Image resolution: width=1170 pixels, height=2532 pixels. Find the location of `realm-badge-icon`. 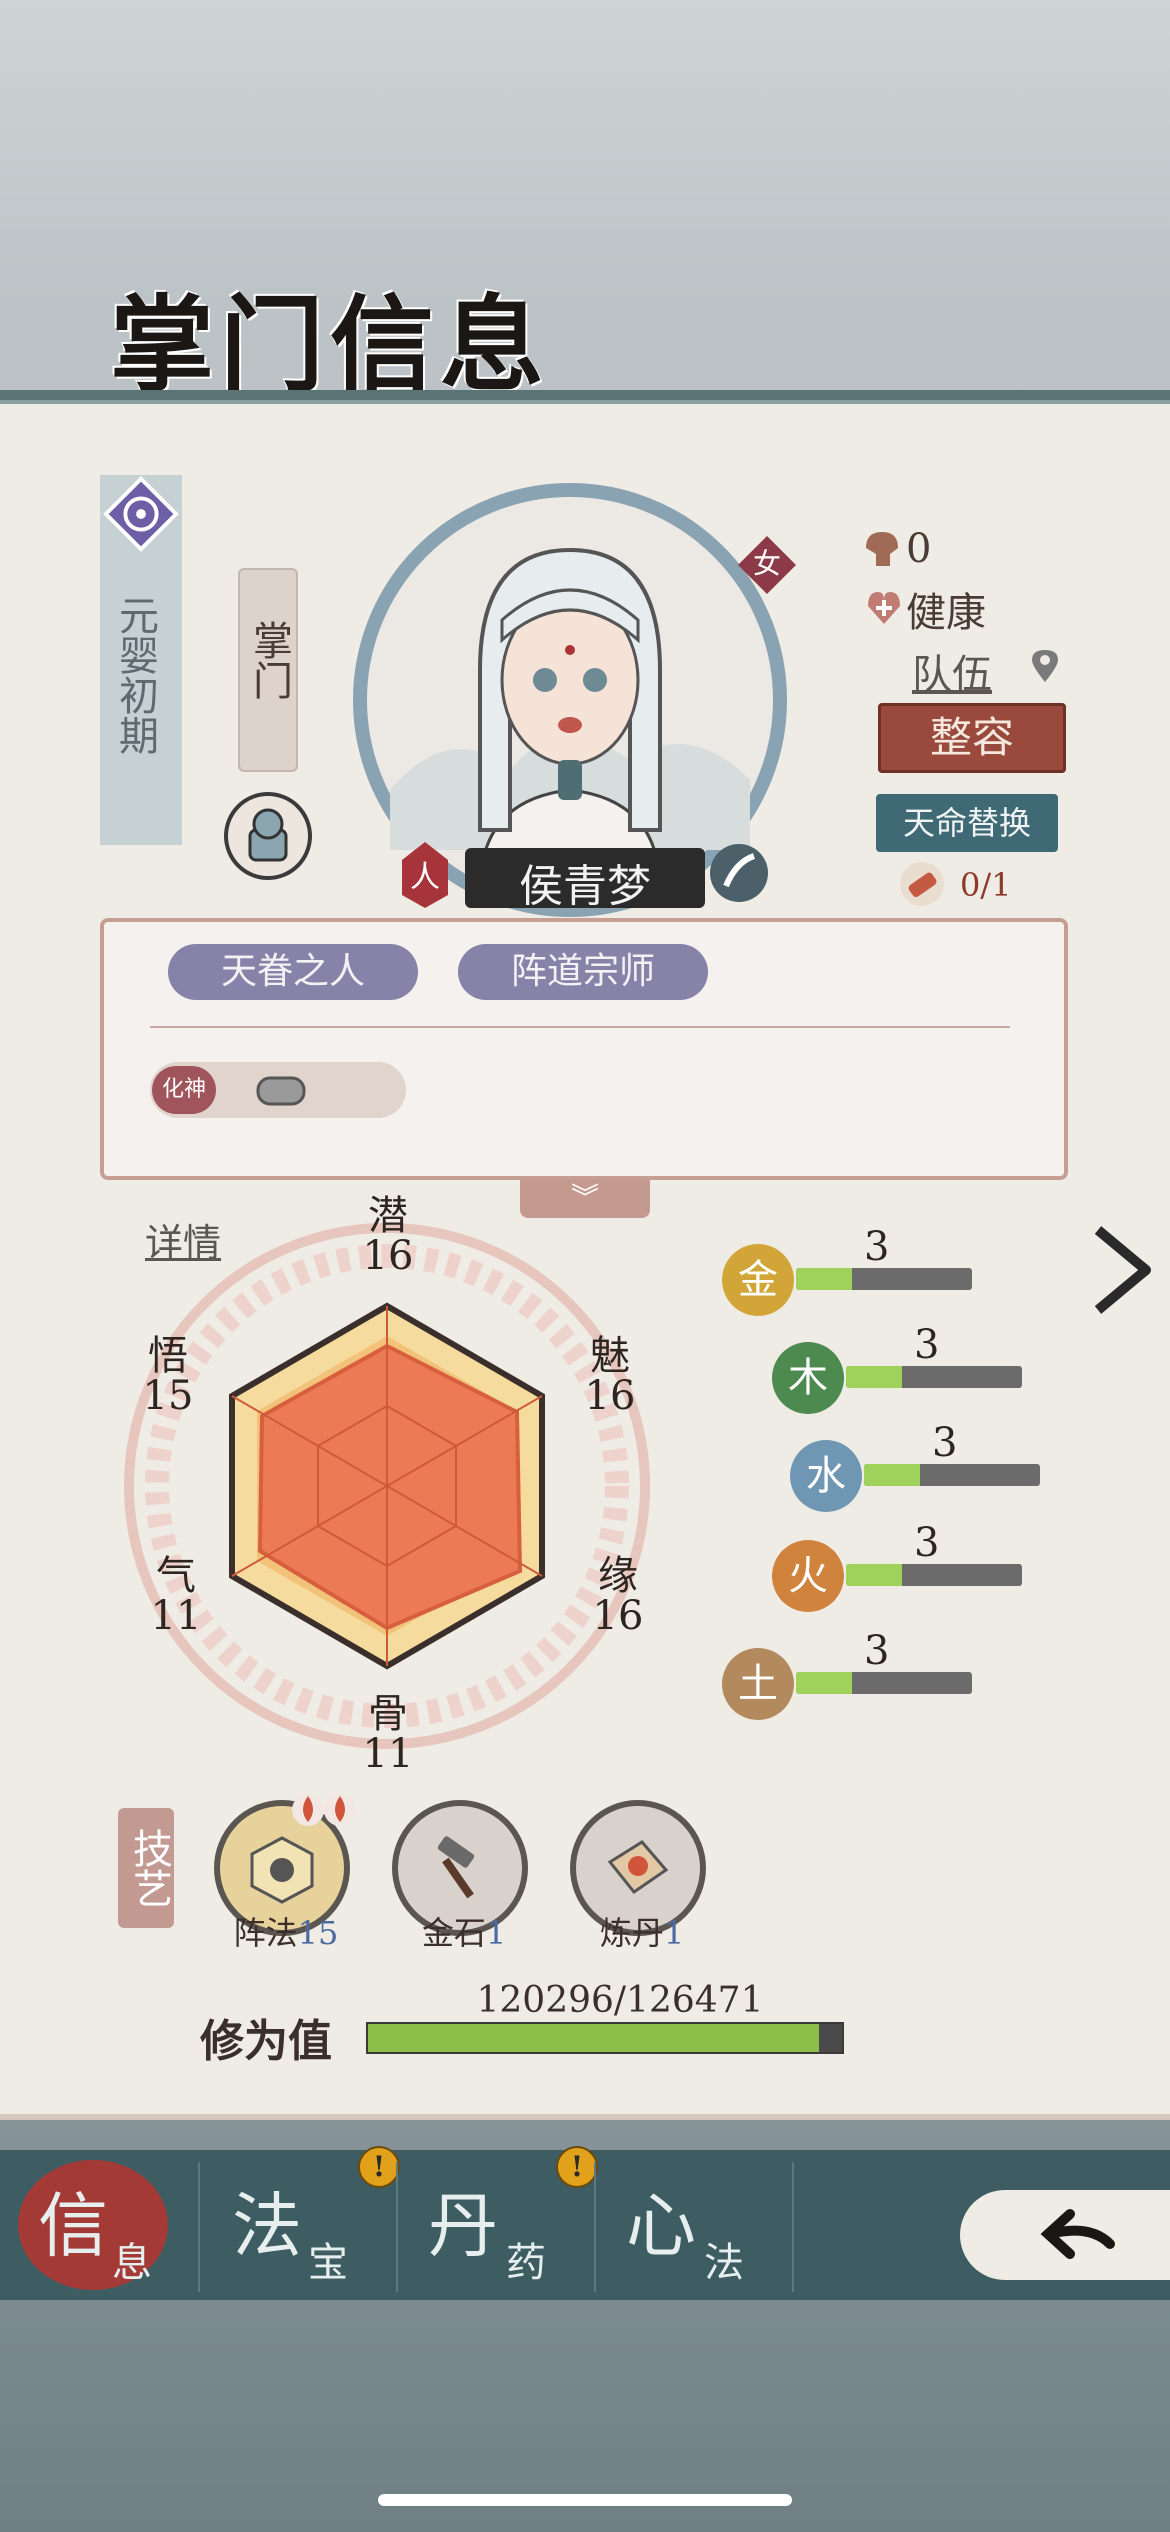

realm-badge-icon is located at coordinates (141, 514).